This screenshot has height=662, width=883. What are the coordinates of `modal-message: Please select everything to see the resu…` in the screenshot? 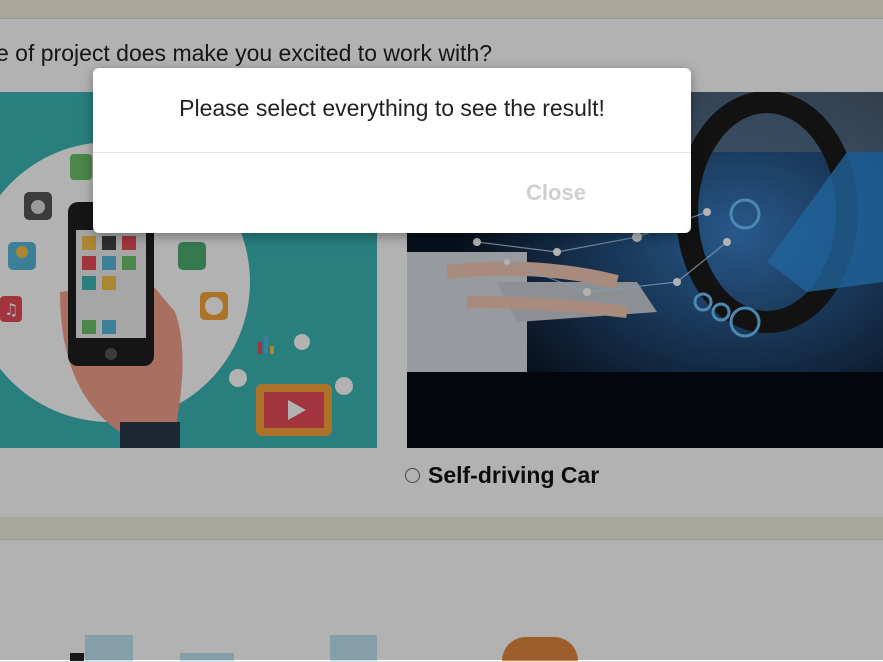 It's located at (392, 108).